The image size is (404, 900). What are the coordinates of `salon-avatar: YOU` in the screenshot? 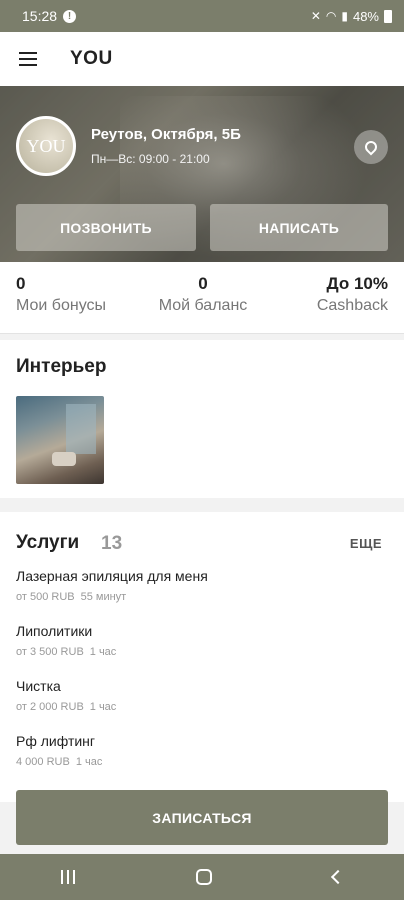 It's located at (46, 146).